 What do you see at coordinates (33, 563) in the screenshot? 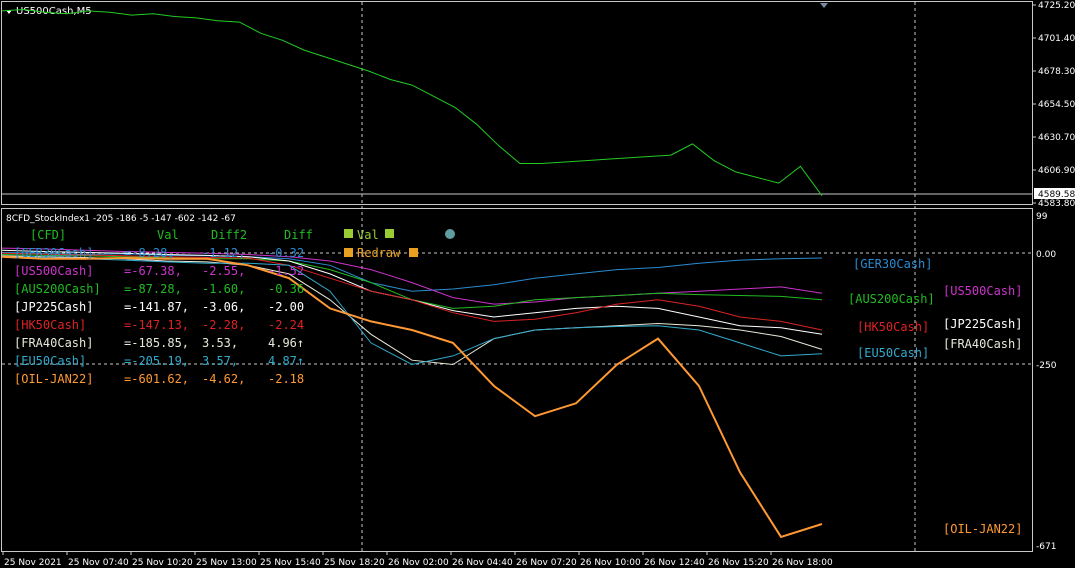
I see `time-axis-label: 25 Nov 2021` at bounding box center [33, 563].